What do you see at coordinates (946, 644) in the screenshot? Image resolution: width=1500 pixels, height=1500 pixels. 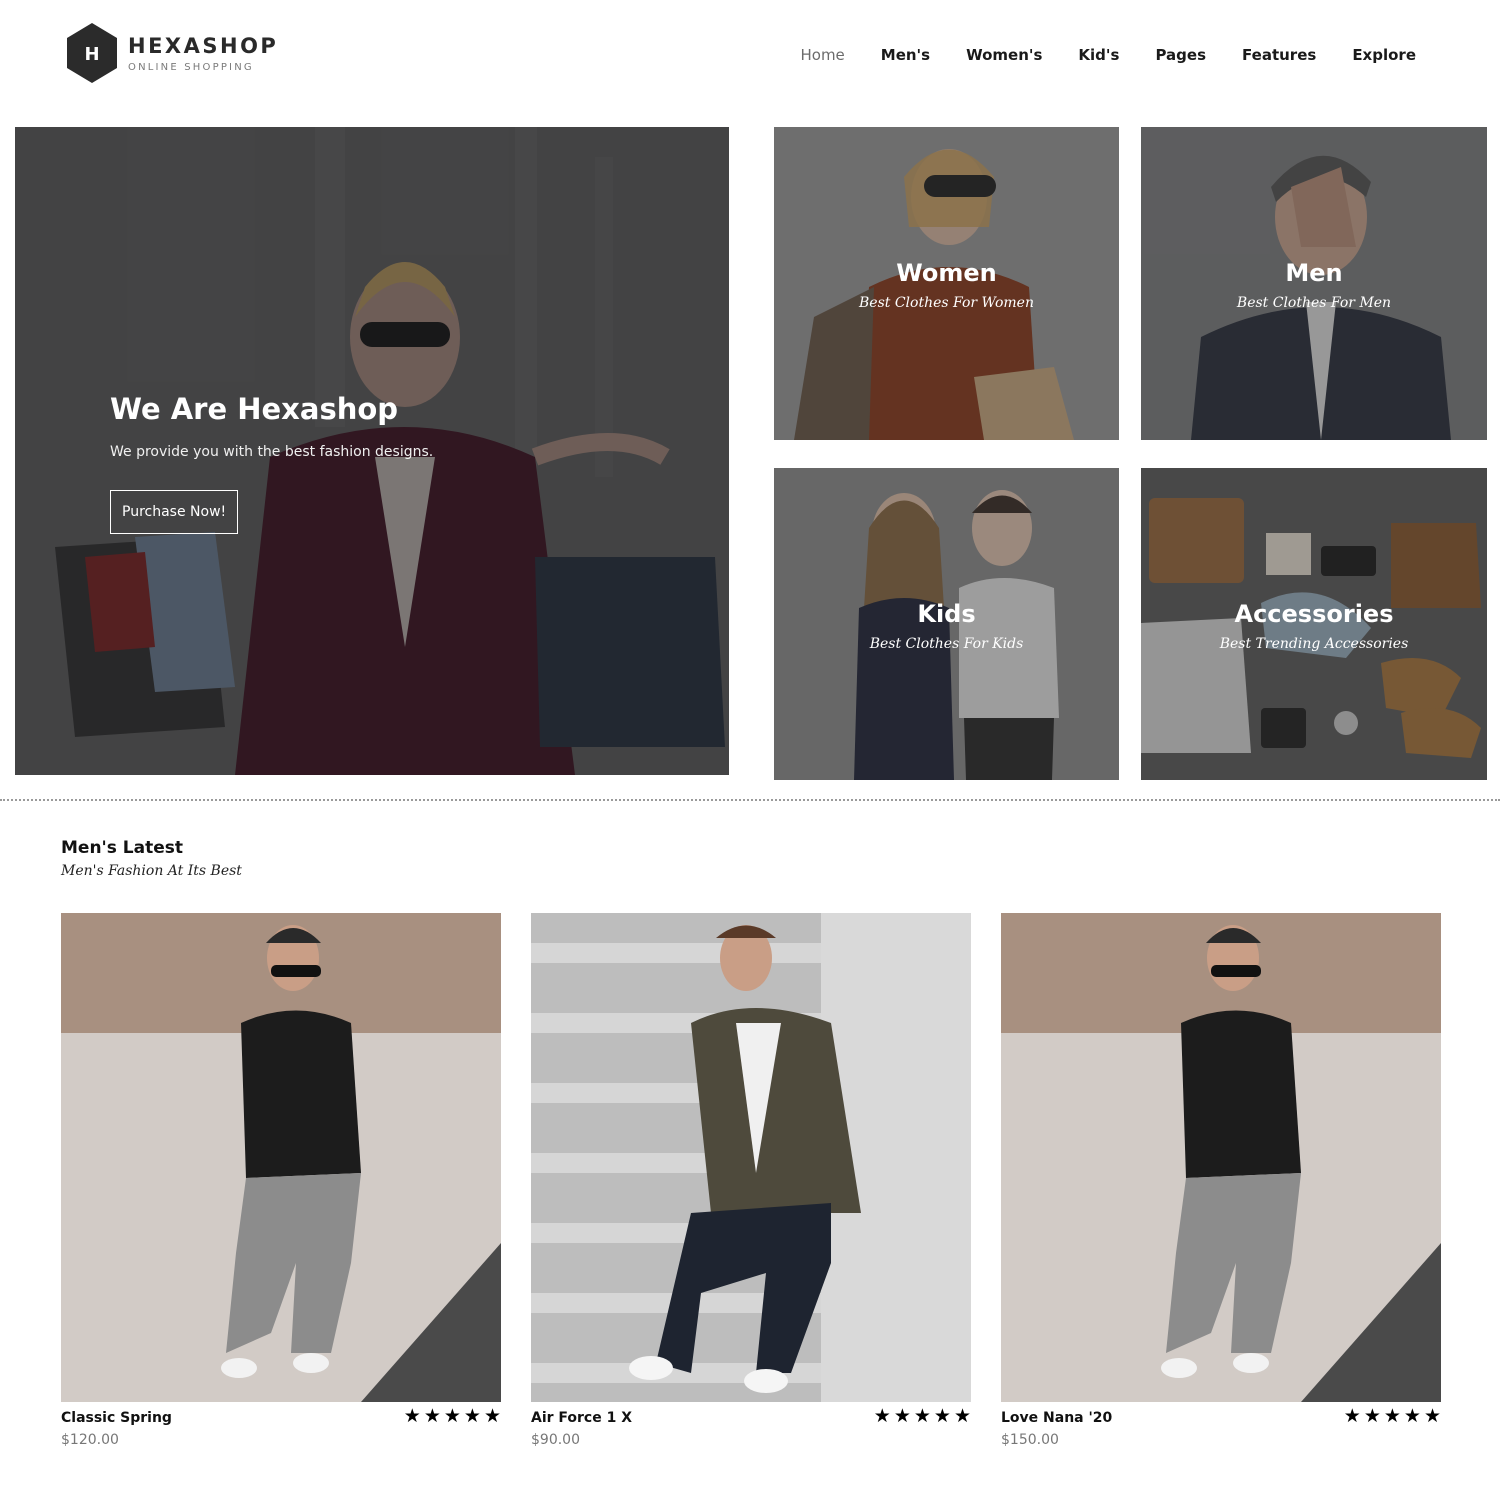 I see `category-subtitle: Best Clothes For Kids` at bounding box center [946, 644].